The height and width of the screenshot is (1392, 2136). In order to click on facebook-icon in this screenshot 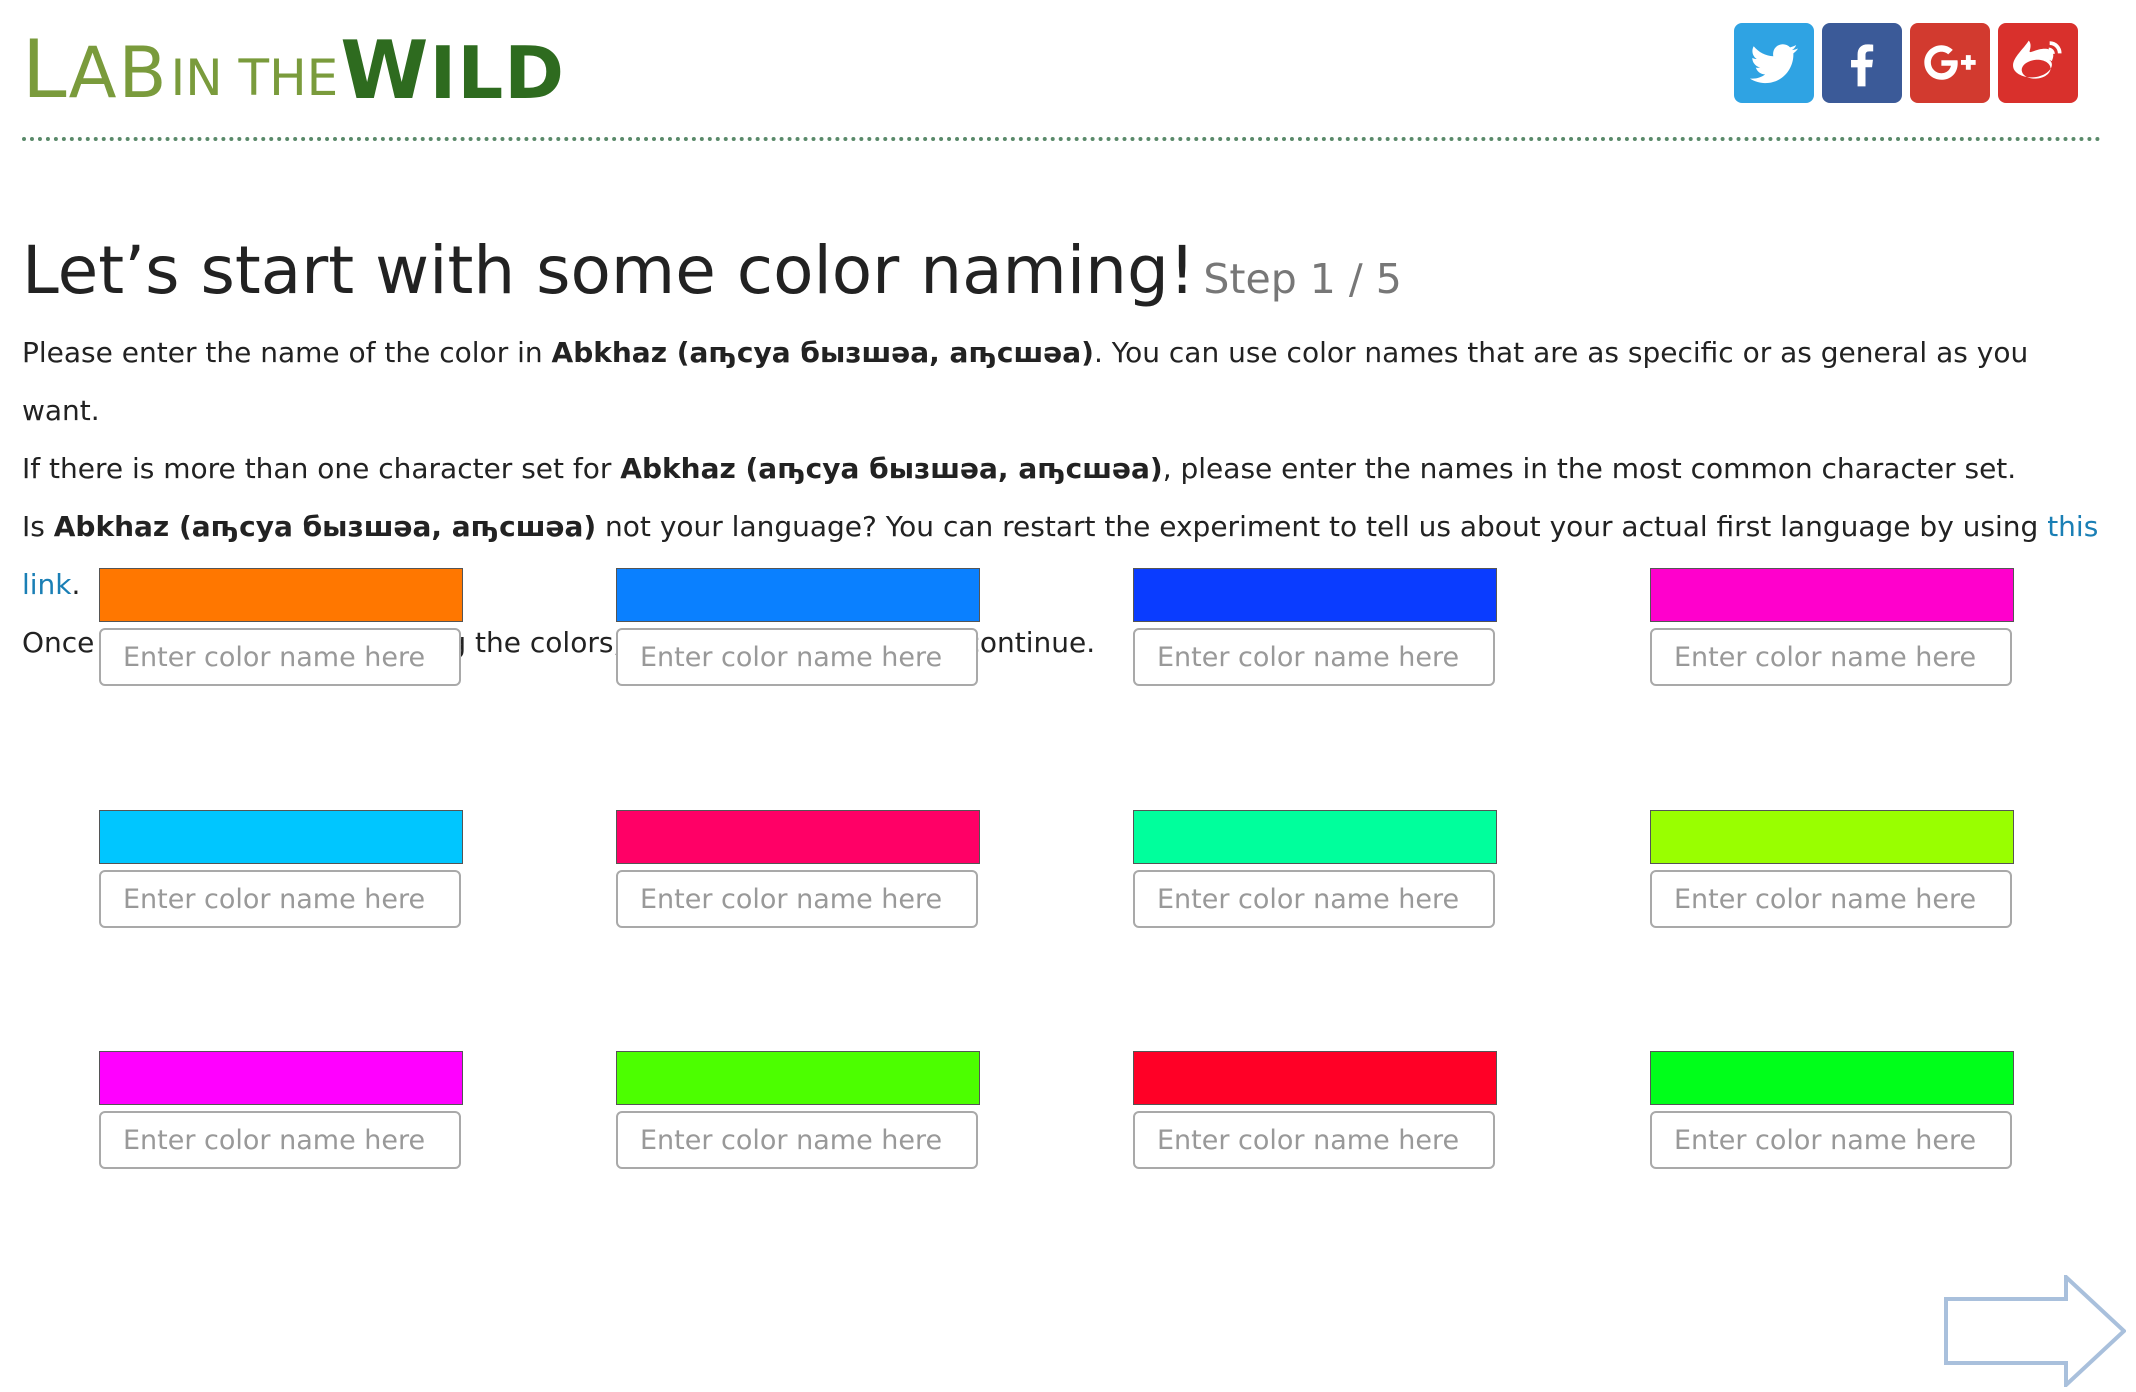, I will do `click(1862, 65)`.